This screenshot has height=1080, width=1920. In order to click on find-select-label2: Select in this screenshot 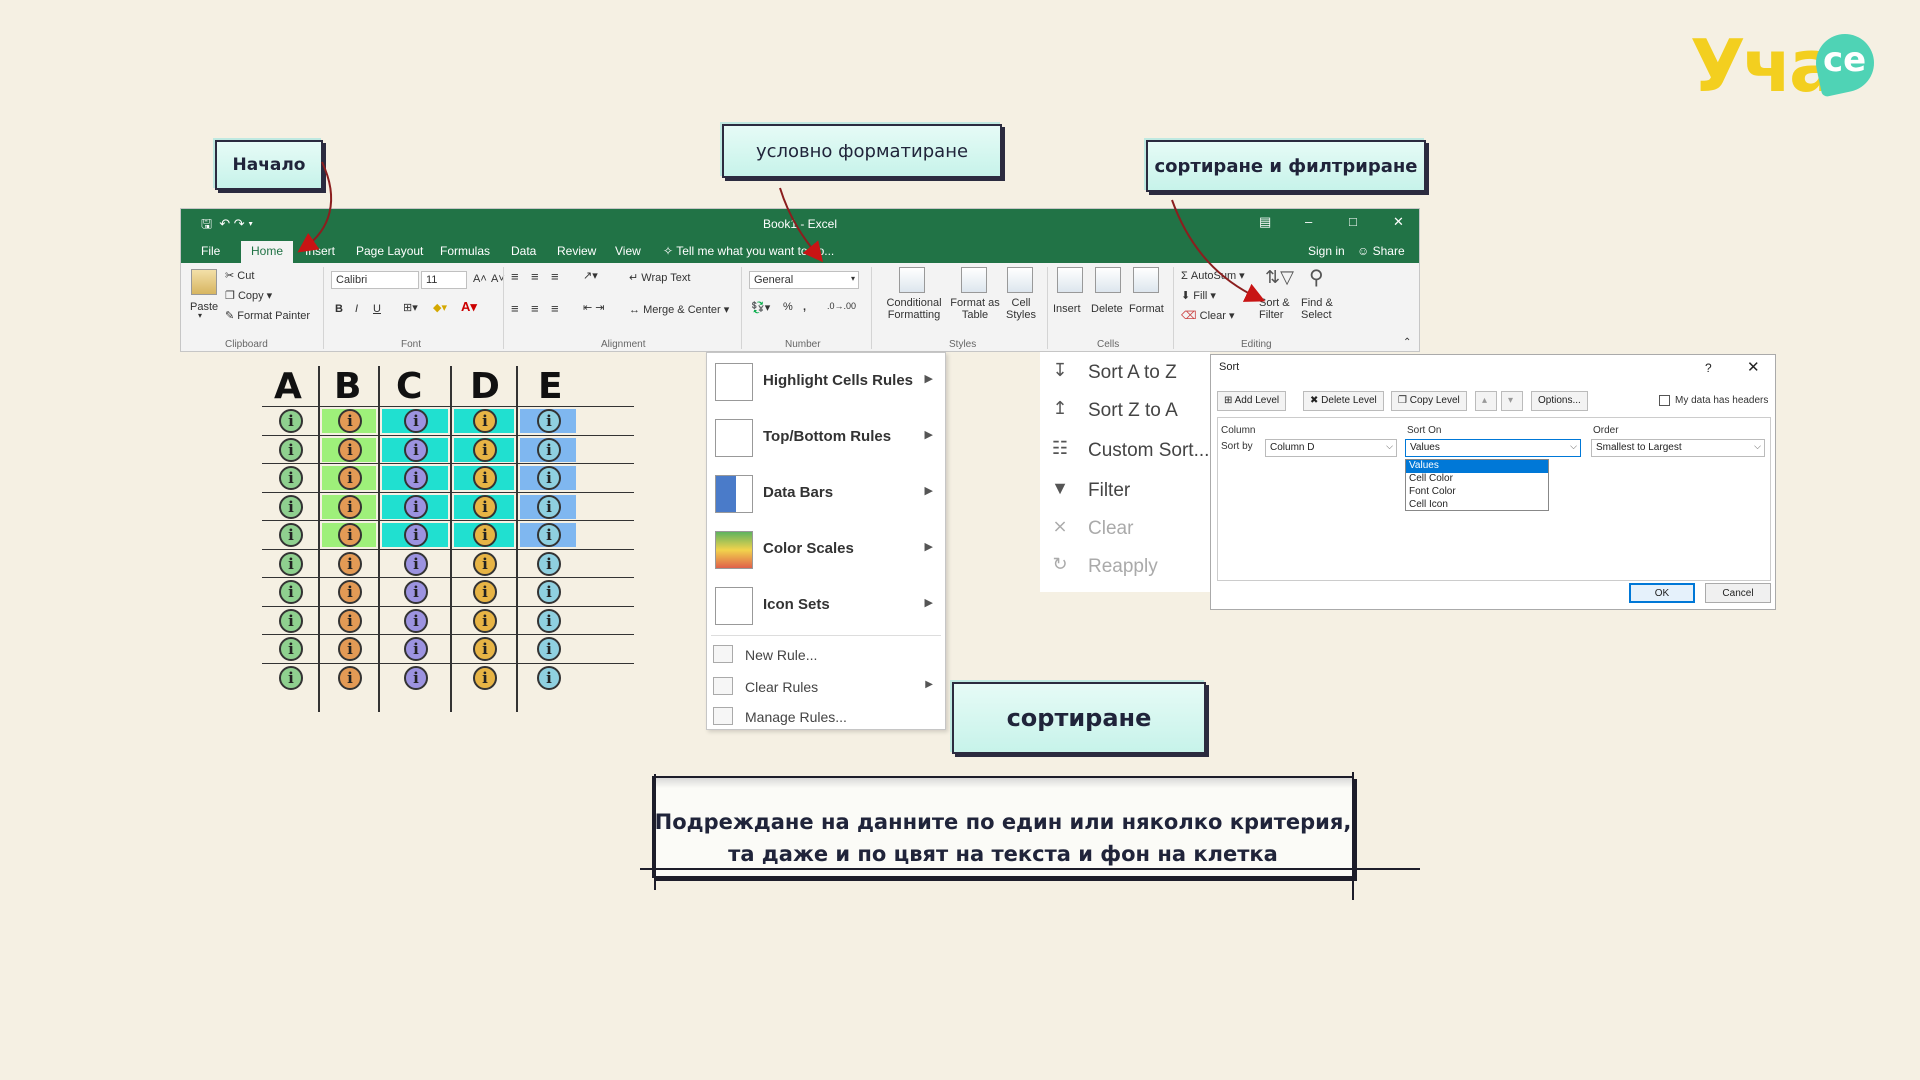, I will do `click(1316, 315)`.